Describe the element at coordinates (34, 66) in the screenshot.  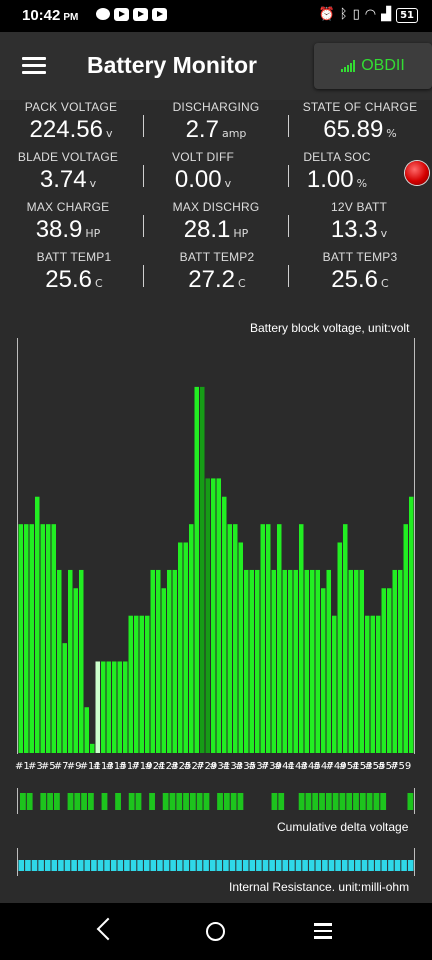
I see `hamburger-menu-icon` at that location.